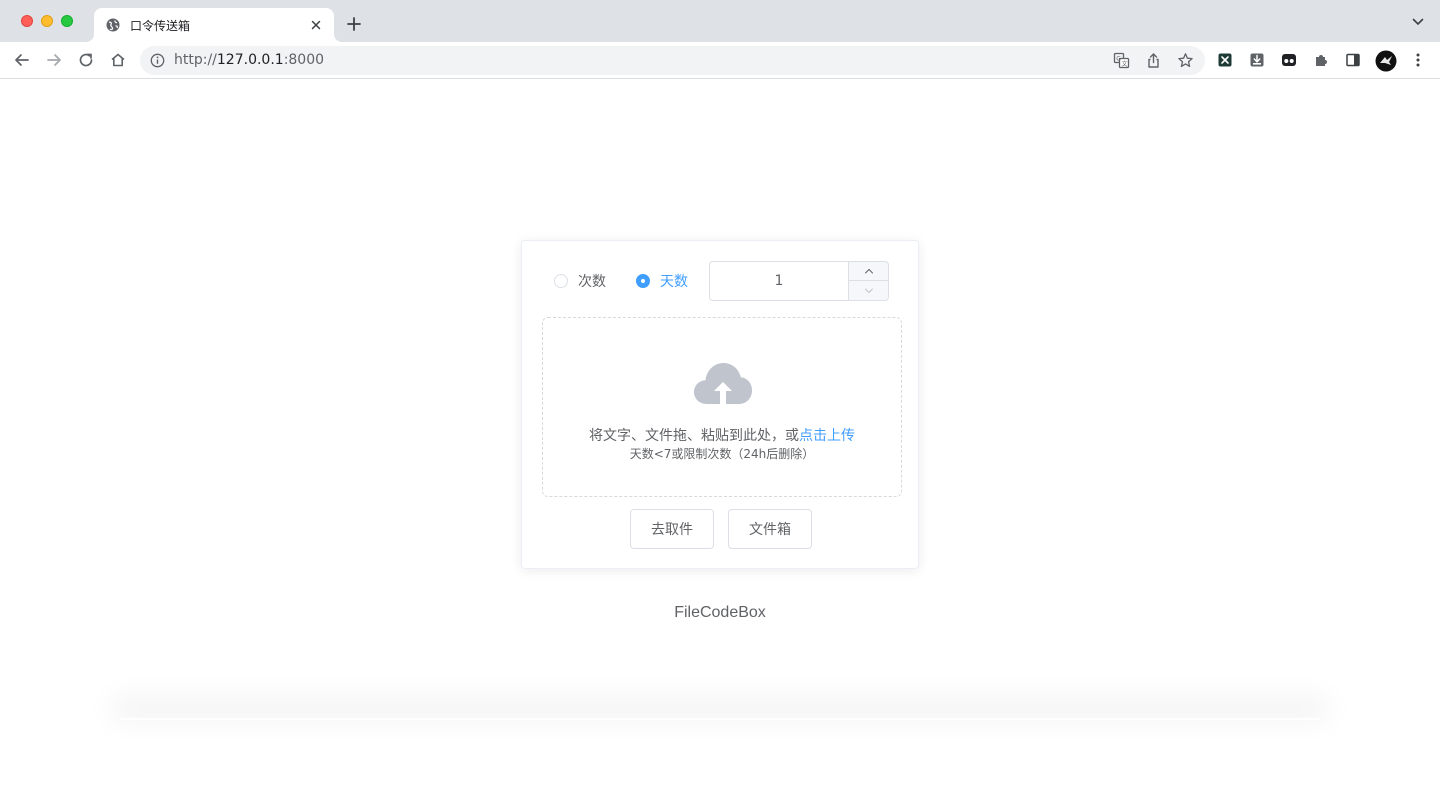 This screenshot has width=1440, height=798. Describe the element at coordinates (214, 25) in the screenshot. I see `browser-tab-active: 口令传送箱` at that location.